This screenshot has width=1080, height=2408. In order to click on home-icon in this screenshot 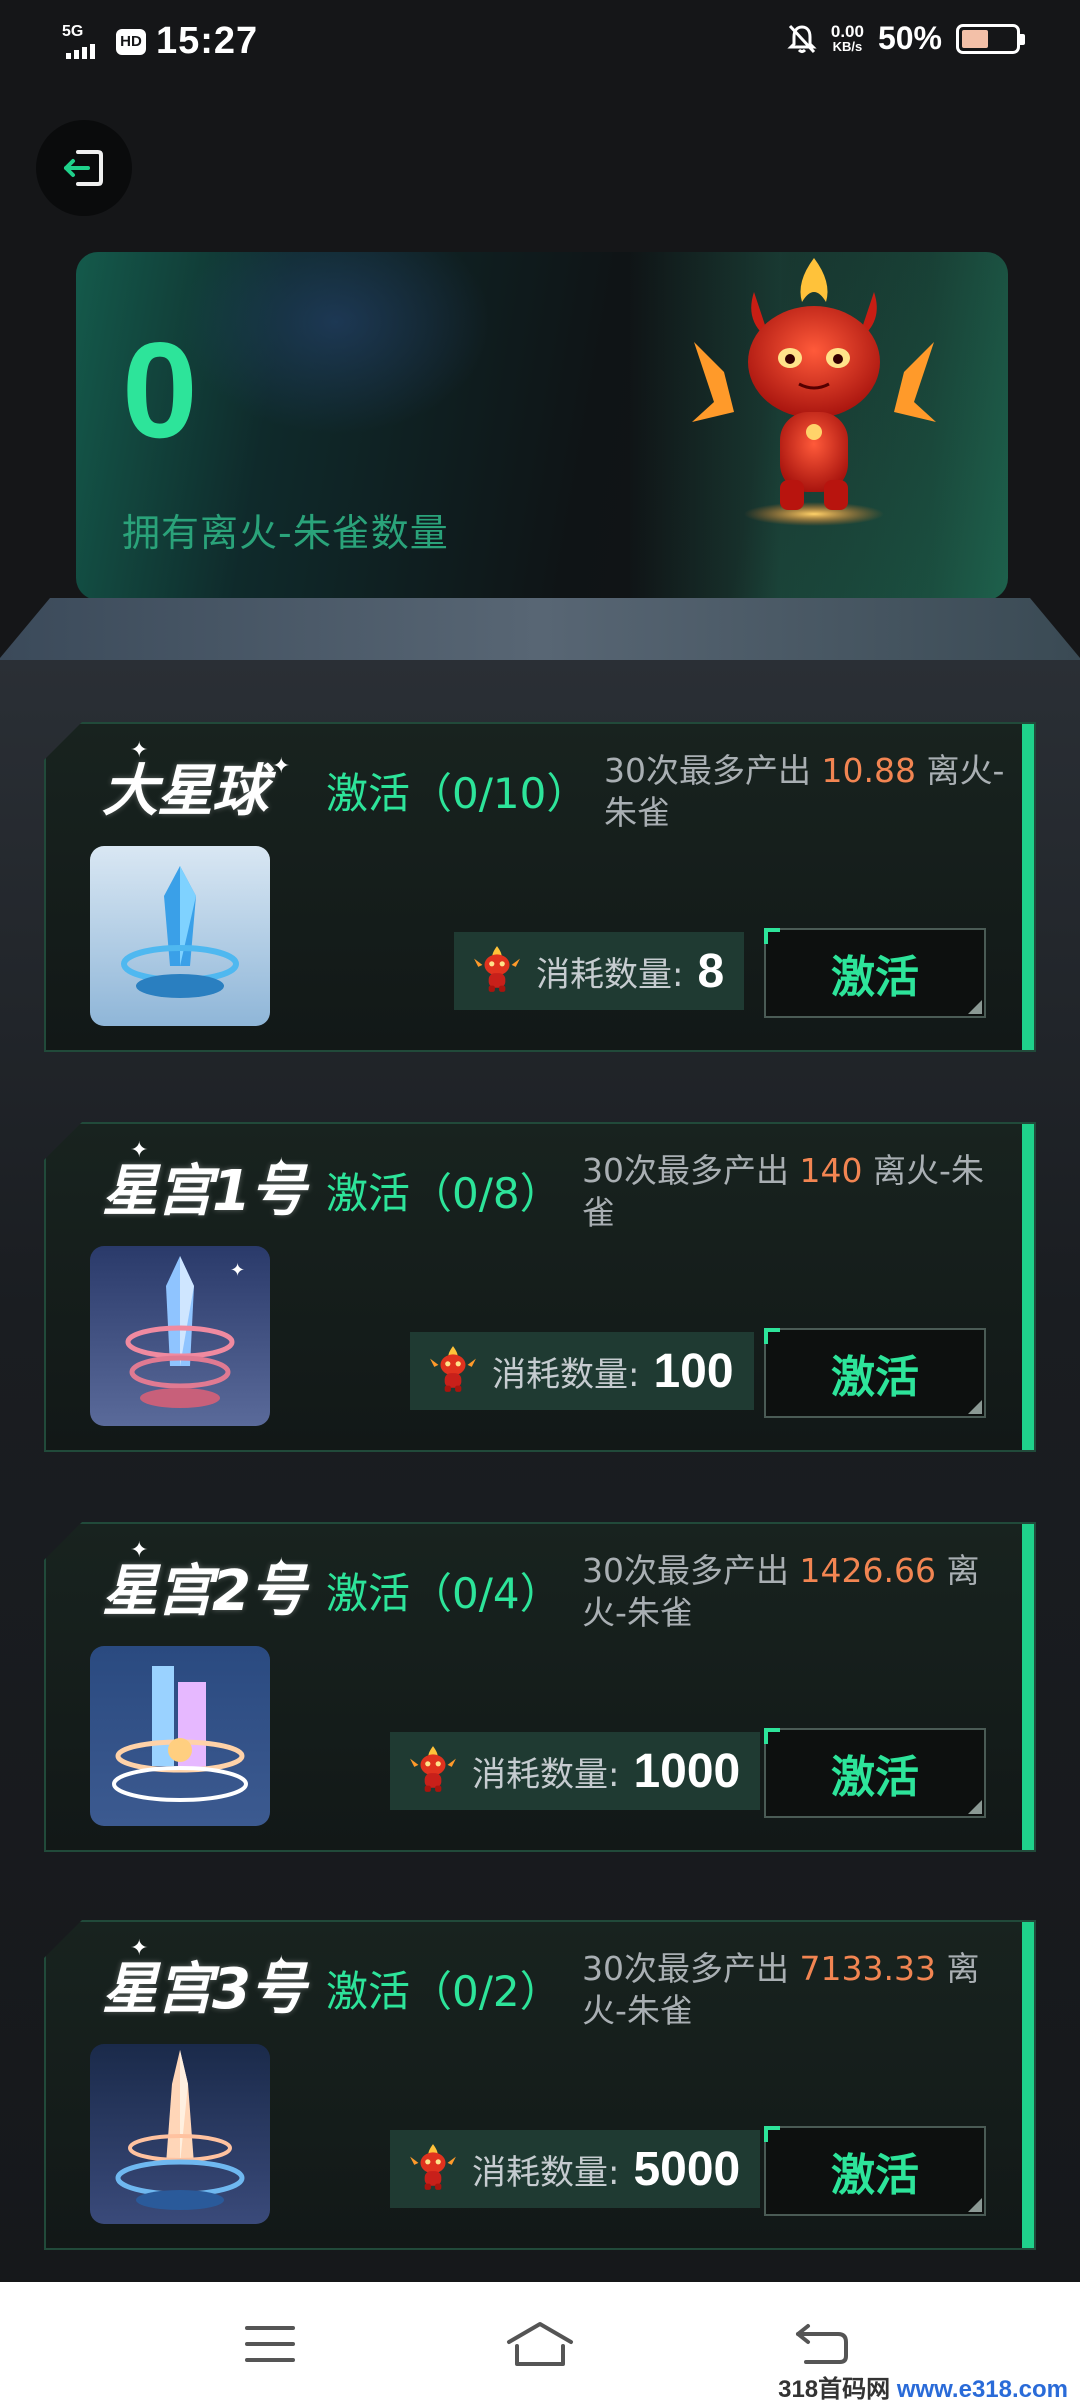, I will do `click(540, 2344)`.